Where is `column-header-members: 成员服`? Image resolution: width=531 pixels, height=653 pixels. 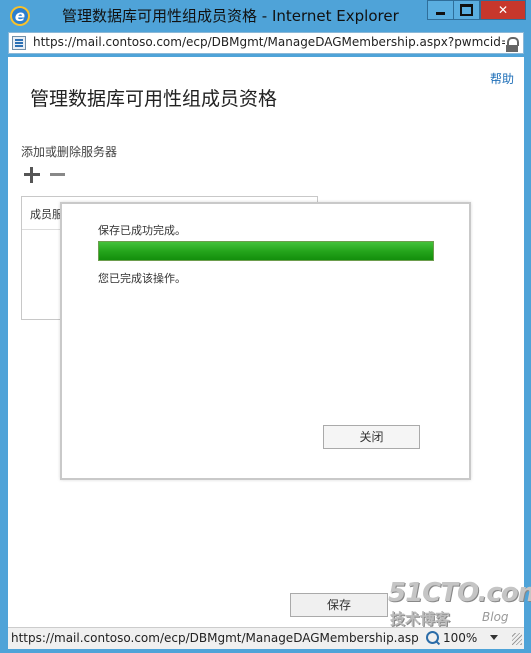
column-header-members: 成员服 is located at coordinates (46, 214).